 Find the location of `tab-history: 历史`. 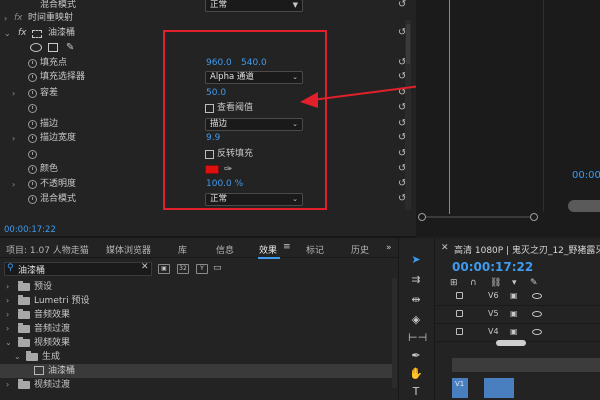

tab-history: 历史 is located at coordinates (360, 249).